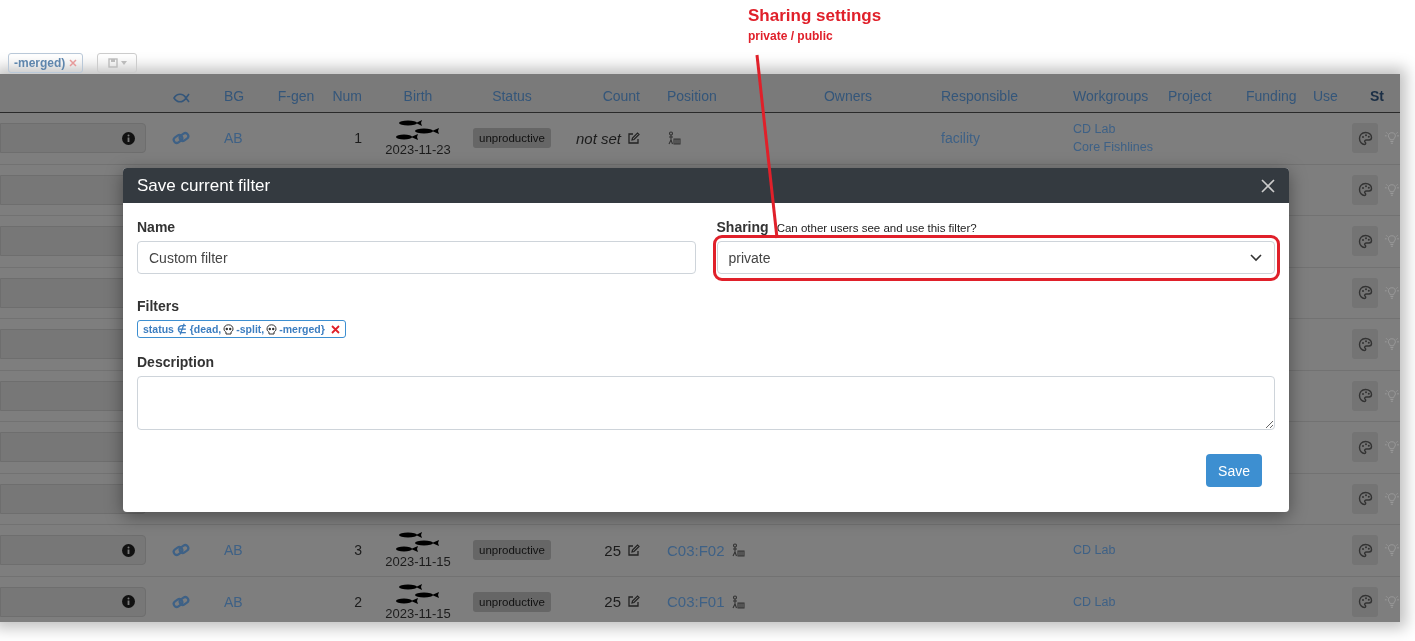 This screenshot has width=1415, height=641. Describe the element at coordinates (182, 329) in the screenshot. I see `filter-chip-text: status ∉ {dead,` at that location.